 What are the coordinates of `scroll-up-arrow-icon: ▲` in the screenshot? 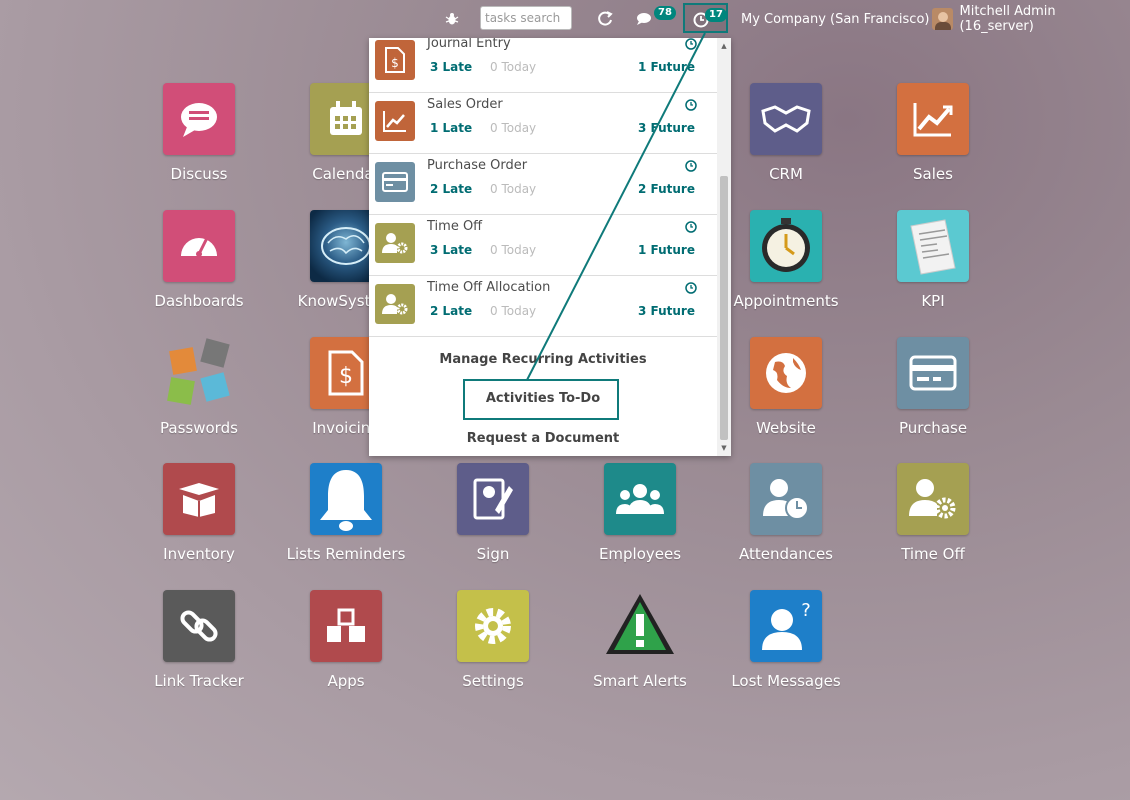 It's located at (724, 46).